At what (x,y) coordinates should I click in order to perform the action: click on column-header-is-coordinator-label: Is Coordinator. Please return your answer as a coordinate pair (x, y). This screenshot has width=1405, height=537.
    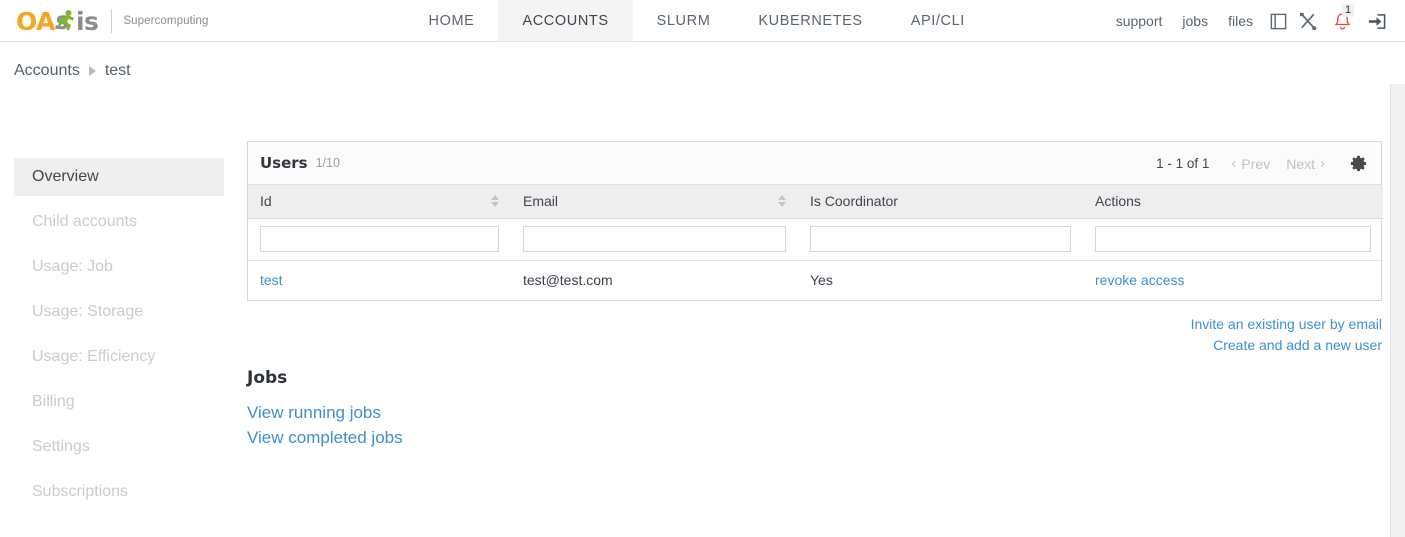
    Looking at the image, I should click on (854, 201).